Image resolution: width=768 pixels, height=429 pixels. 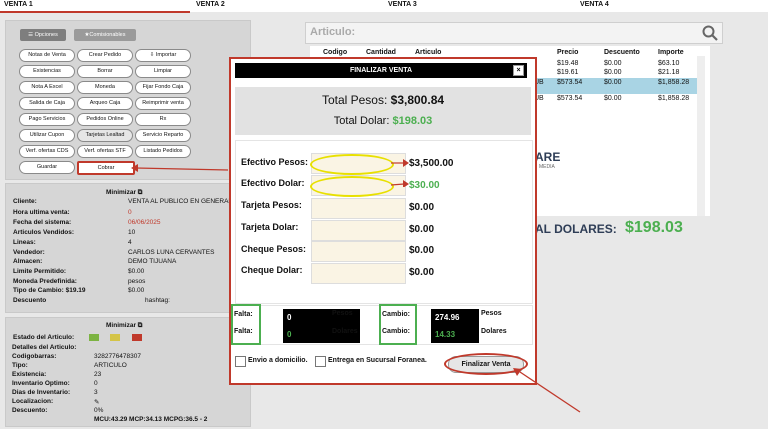 What do you see at coordinates (547, 390) in the screenshot?
I see `finalizar-arrow-icon` at bounding box center [547, 390].